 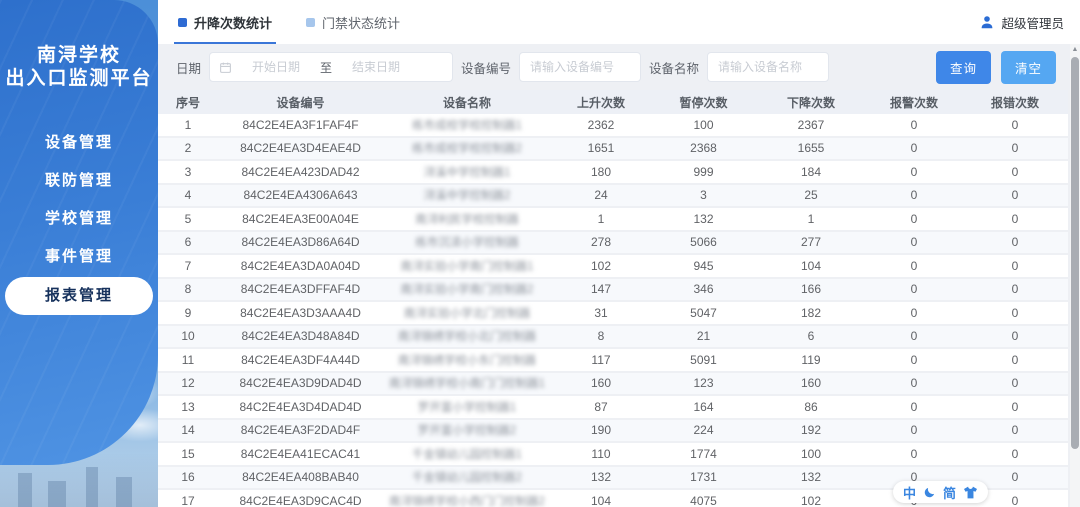 I want to click on cell-index: 16, so click(x=188, y=477).